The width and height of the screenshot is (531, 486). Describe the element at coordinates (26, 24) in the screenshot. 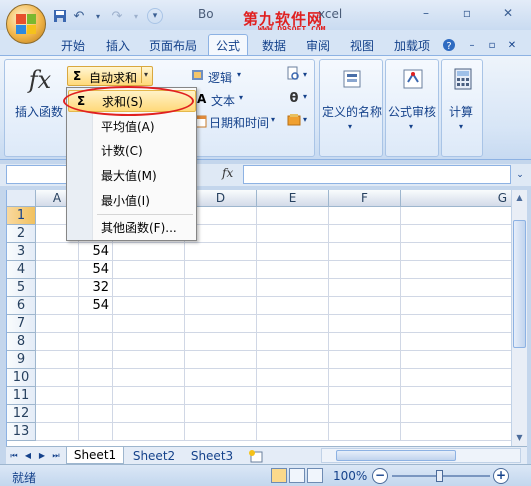

I see `office-button` at that location.